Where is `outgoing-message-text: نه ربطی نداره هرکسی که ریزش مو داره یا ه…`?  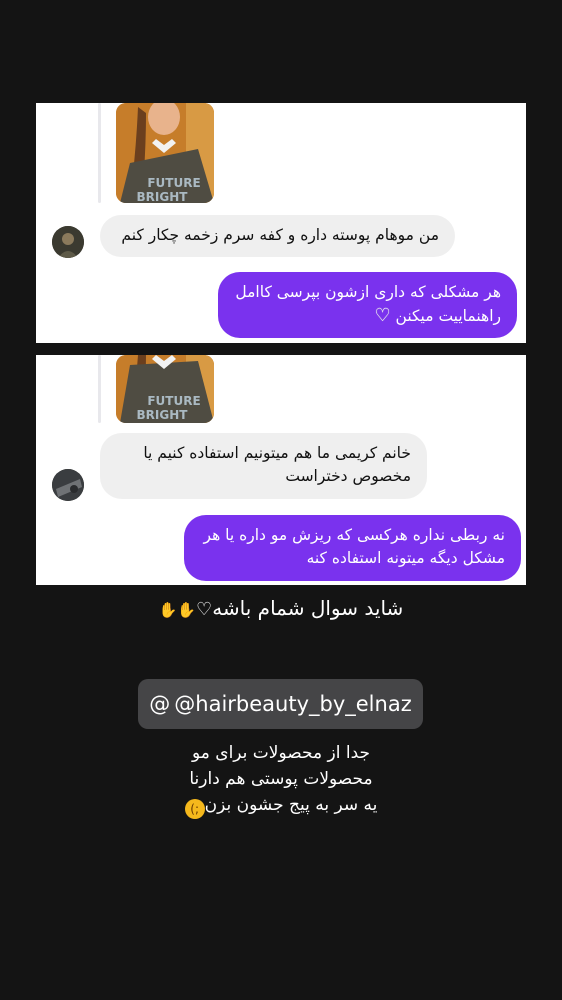 outgoing-message-text: نه ربطی نداره هرکسی که ریزش مو داره یا ه… is located at coordinates (354, 546).